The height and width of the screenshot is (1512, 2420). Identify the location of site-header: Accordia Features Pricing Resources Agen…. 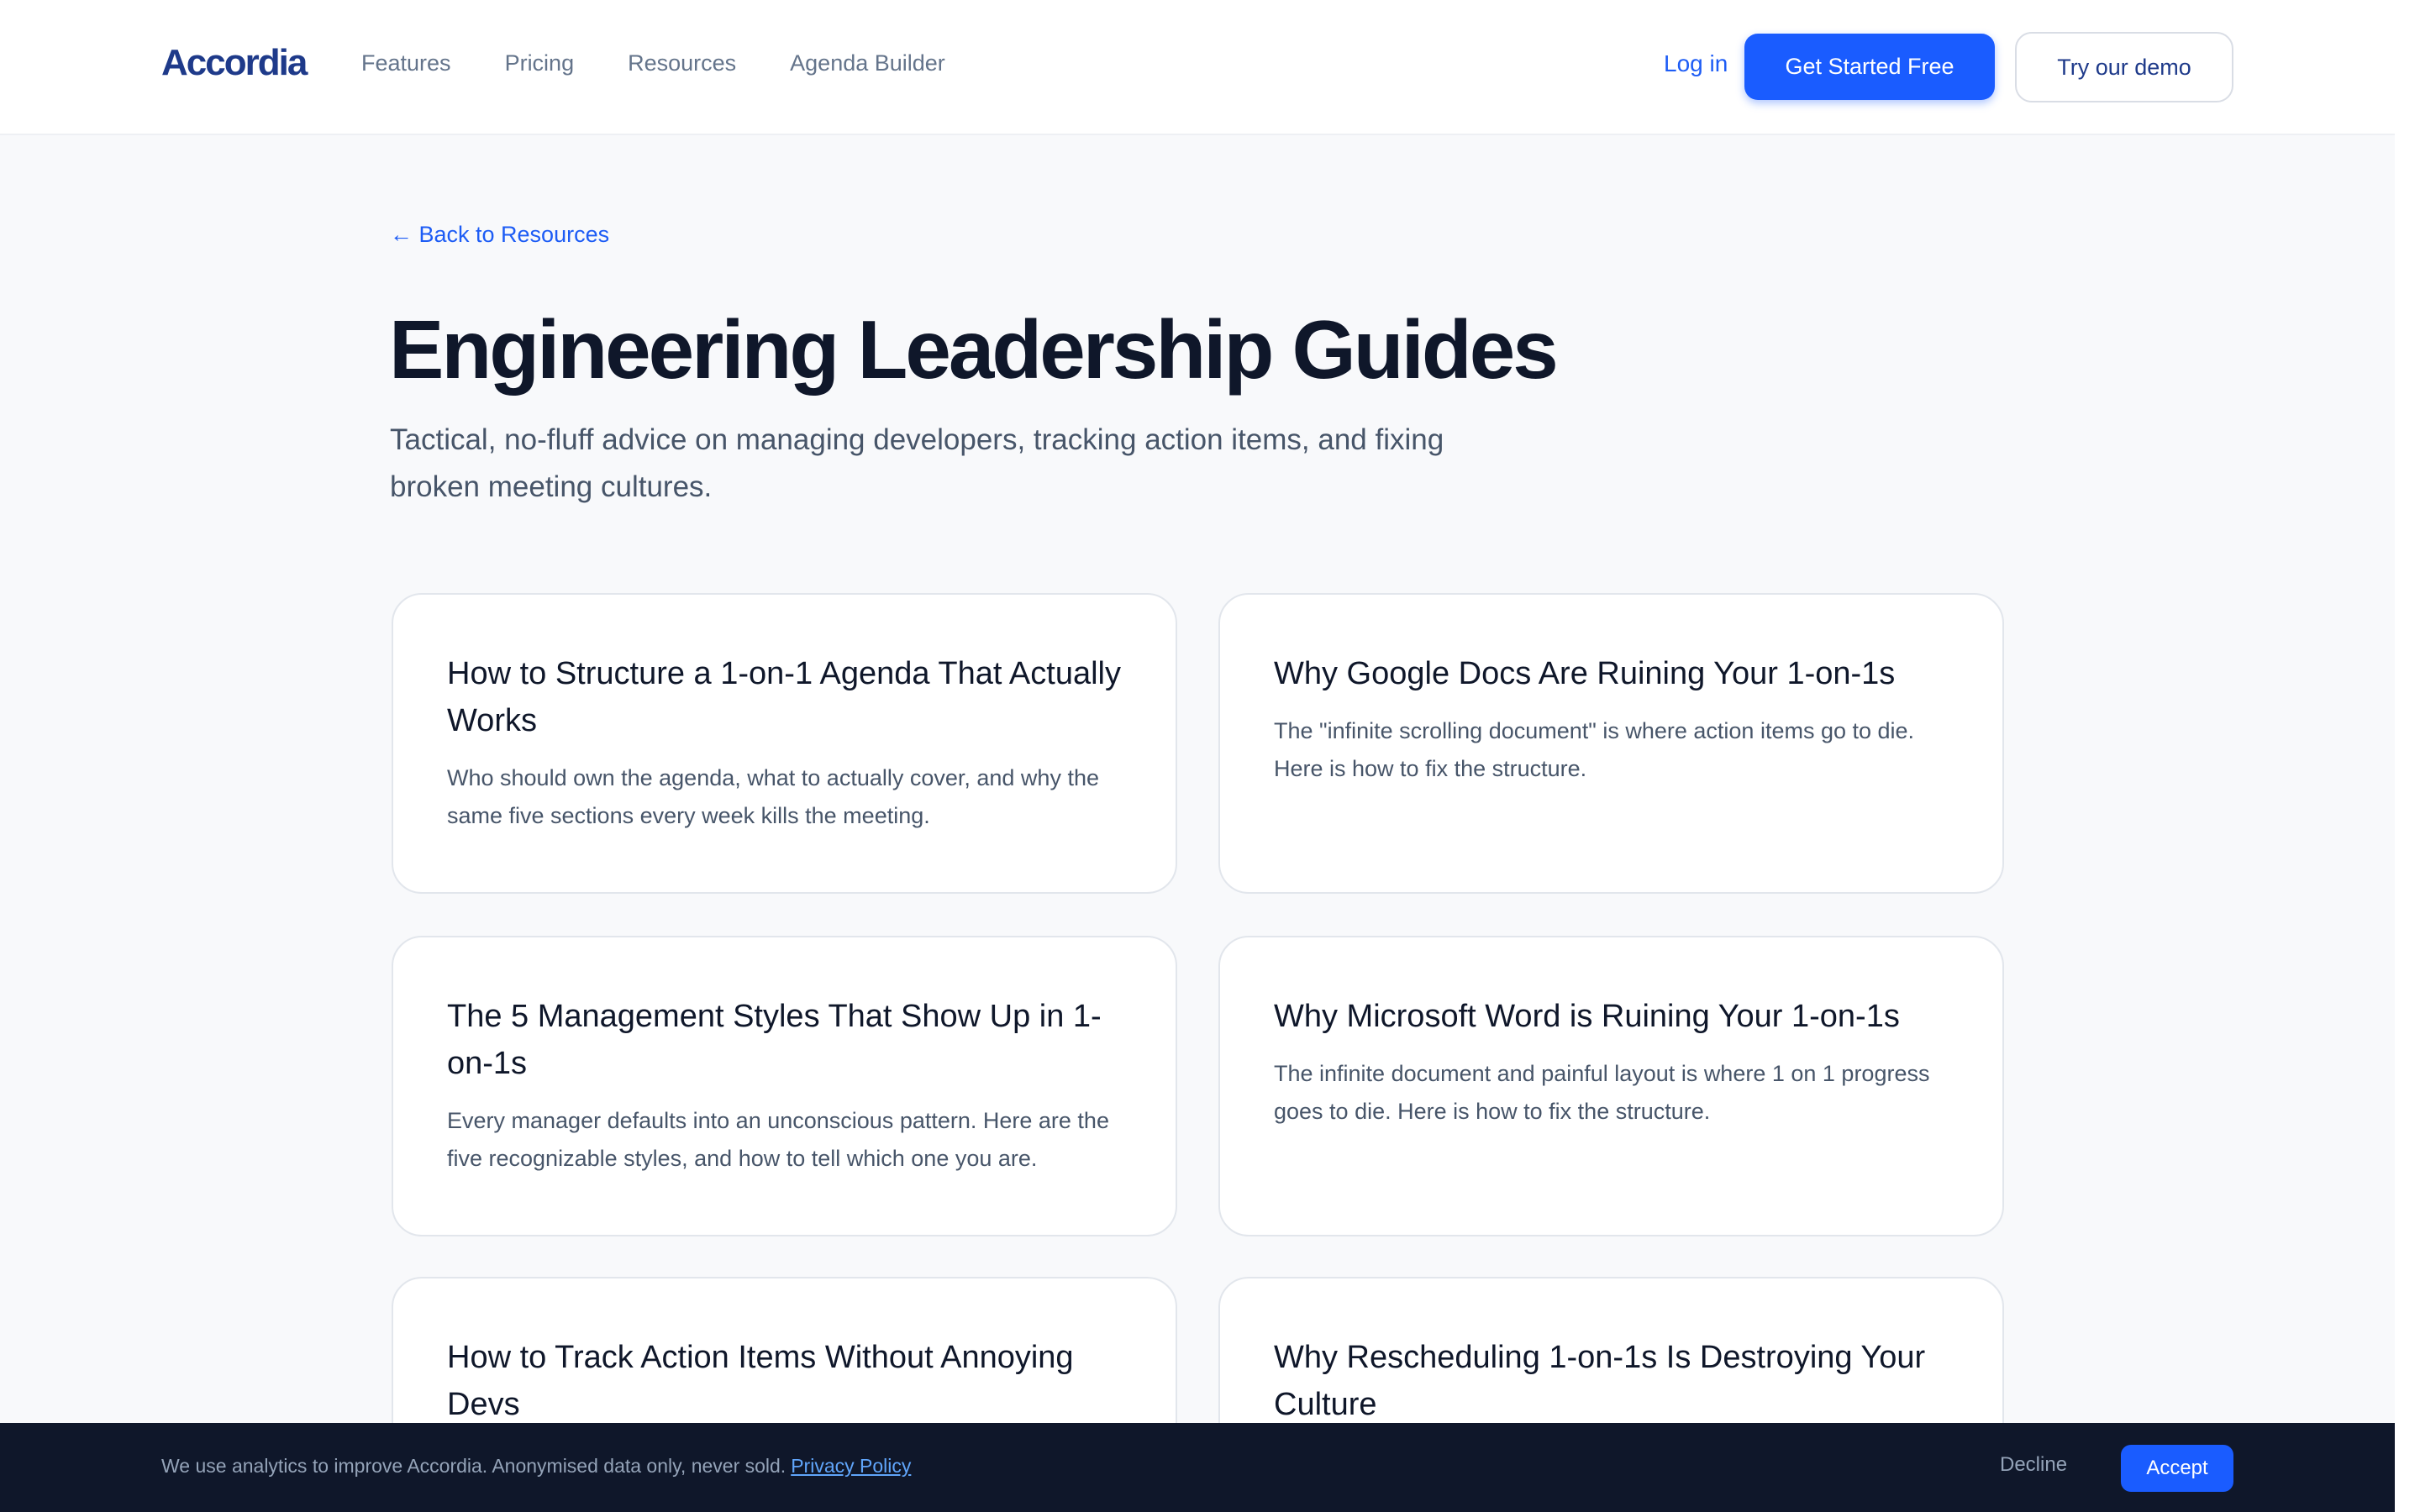
(1197, 67).